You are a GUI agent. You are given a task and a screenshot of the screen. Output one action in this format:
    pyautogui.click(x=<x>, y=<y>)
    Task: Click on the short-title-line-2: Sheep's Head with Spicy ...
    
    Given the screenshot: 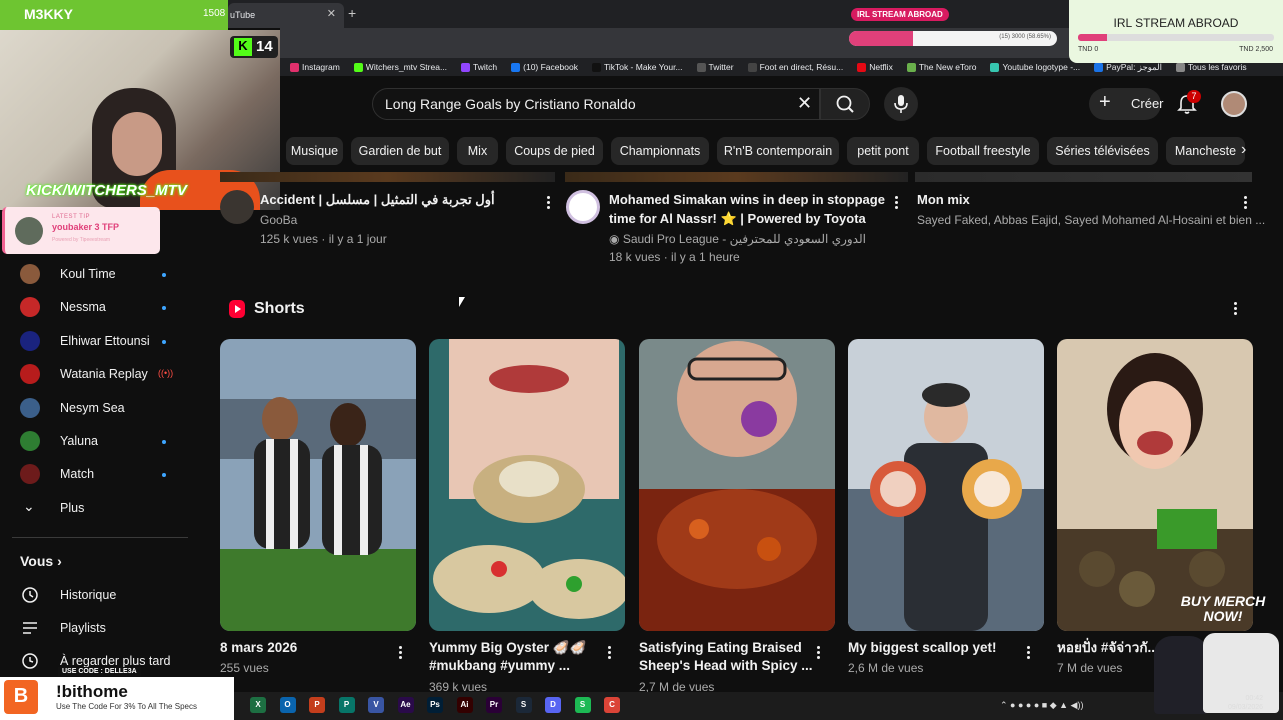 What is the action you would take?
    pyautogui.click(x=726, y=666)
    